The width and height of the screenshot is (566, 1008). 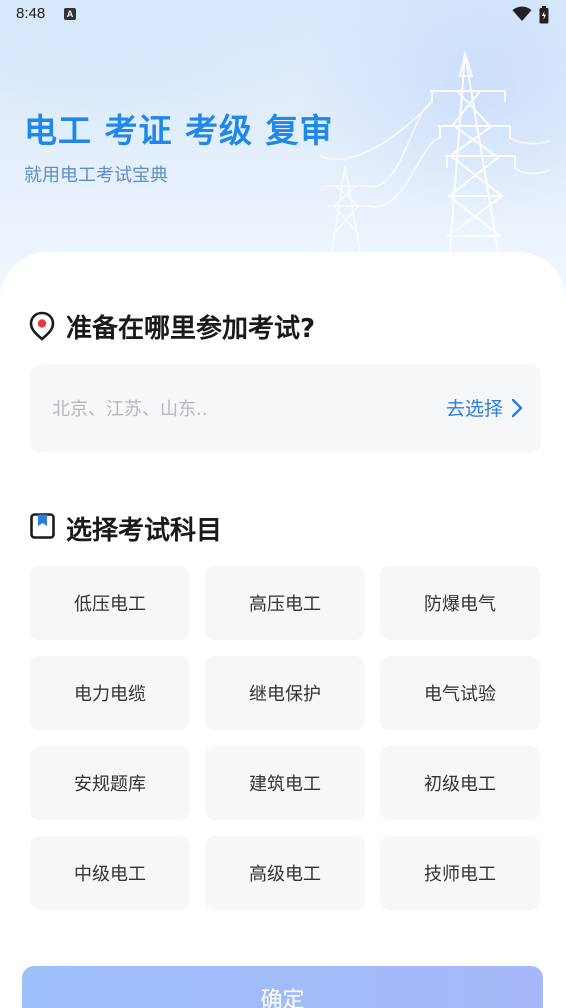 What do you see at coordinates (96, 175) in the screenshot?
I see `hero-subtitle: 就用电工考试宝典` at bounding box center [96, 175].